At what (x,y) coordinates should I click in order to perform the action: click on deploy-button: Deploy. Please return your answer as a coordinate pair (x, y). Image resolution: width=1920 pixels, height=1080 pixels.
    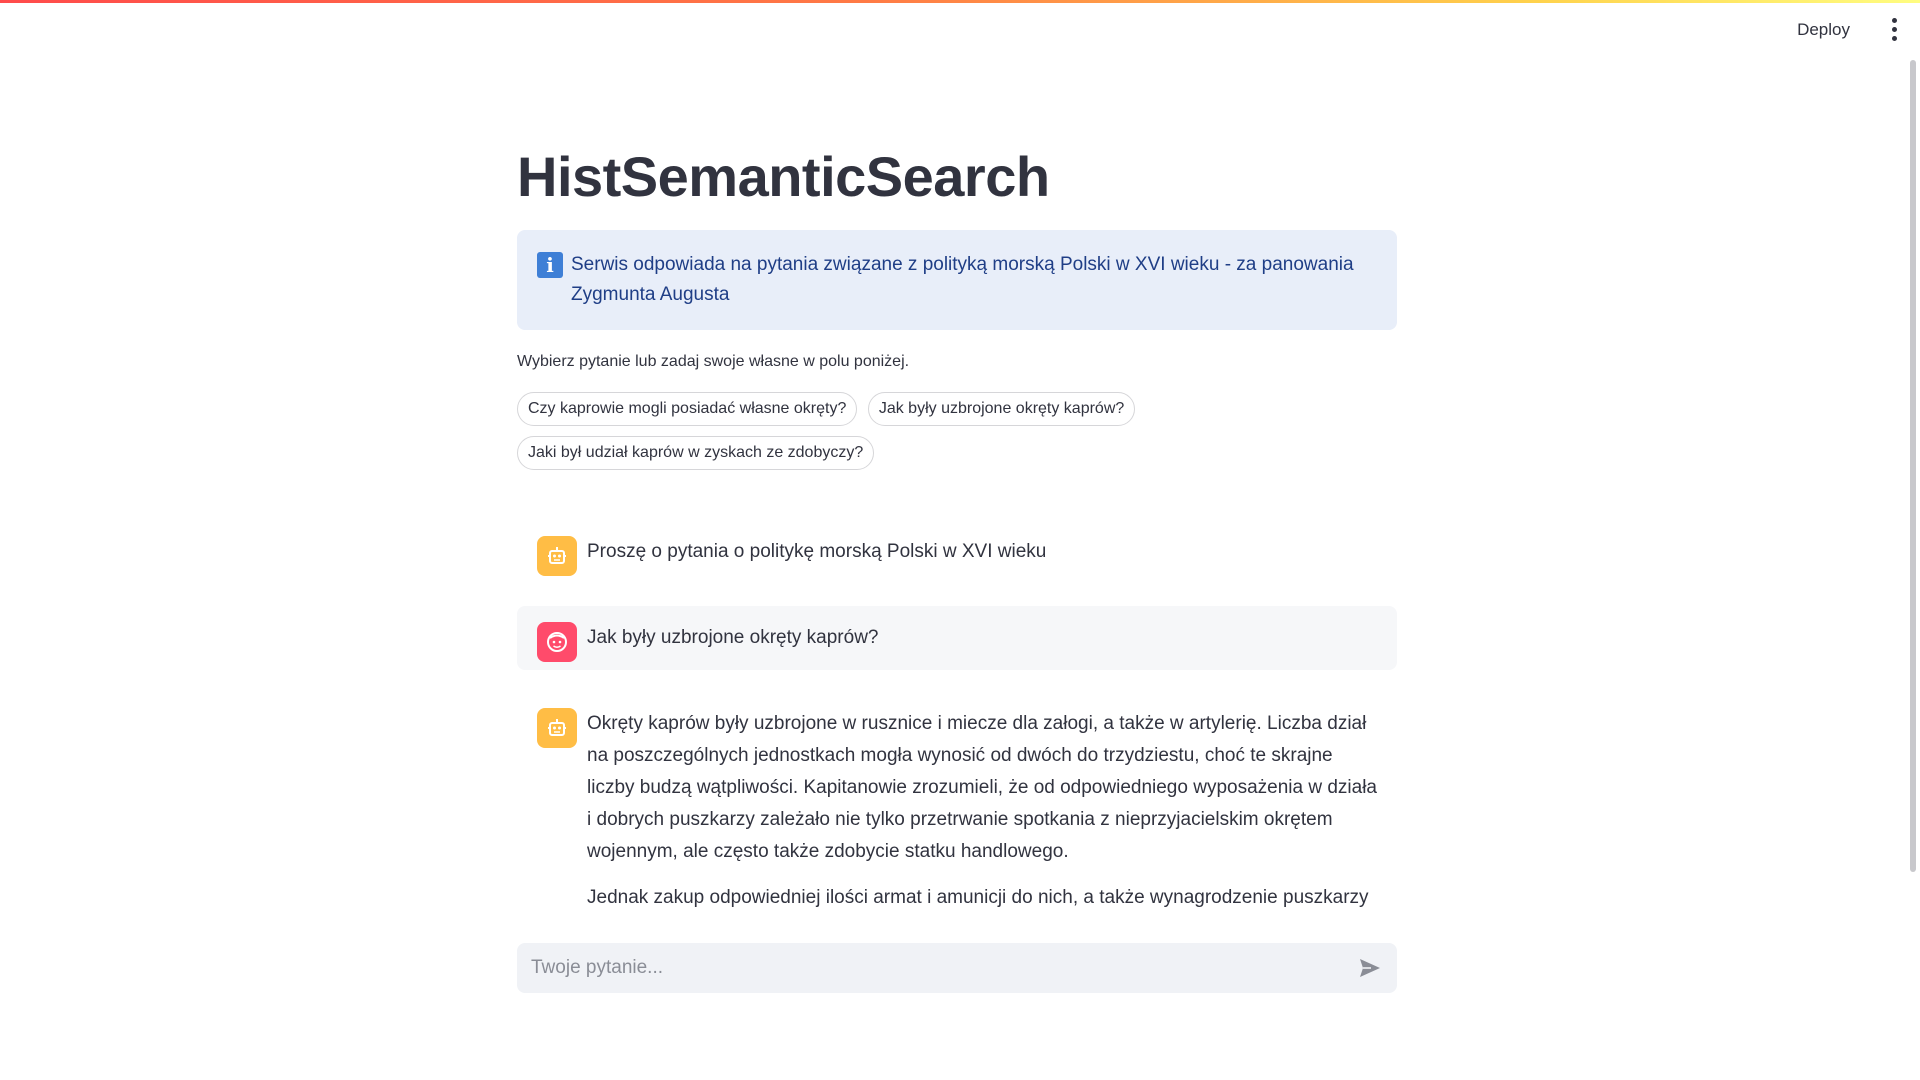
    Looking at the image, I should click on (1823, 30).